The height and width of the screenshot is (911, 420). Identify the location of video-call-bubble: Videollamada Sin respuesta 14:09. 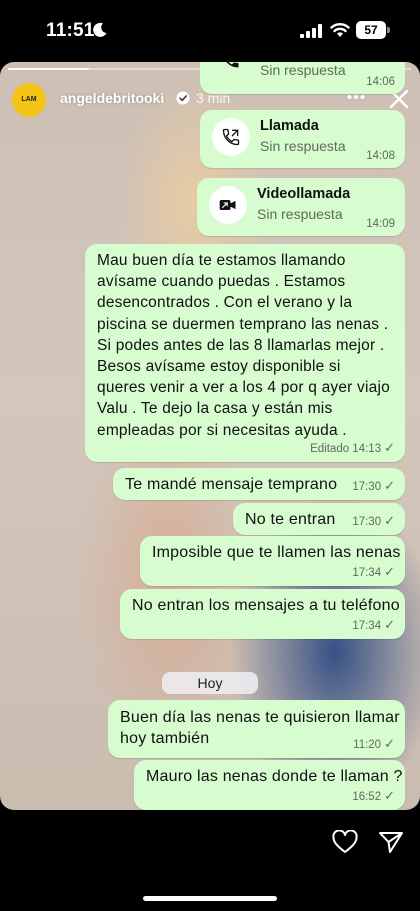
(301, 207).